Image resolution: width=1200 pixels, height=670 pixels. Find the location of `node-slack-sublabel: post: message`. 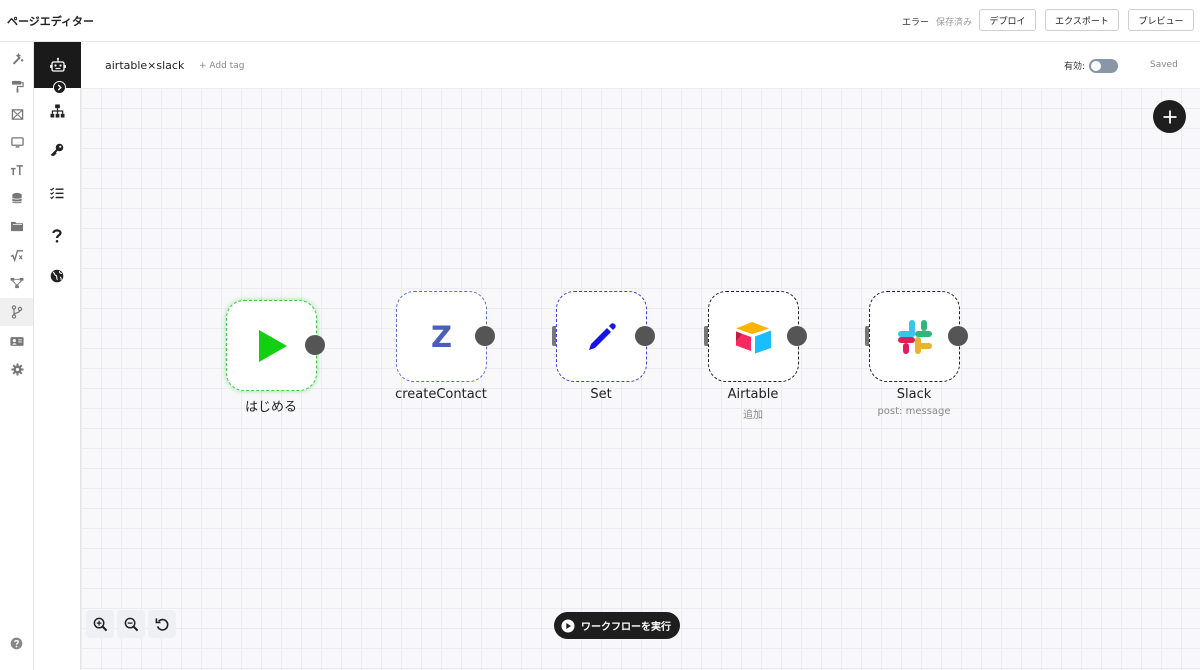

node-slack-sublabel: post: message is located at coordinates (914, 411).